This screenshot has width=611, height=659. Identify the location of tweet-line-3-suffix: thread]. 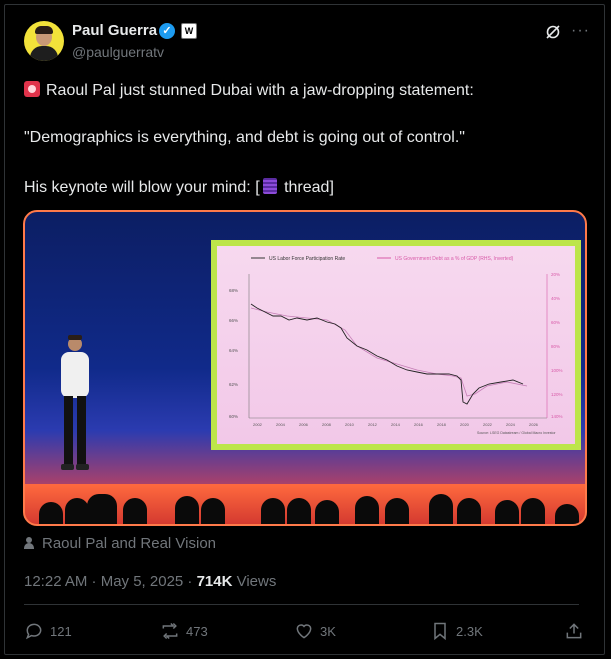
(306, 187).